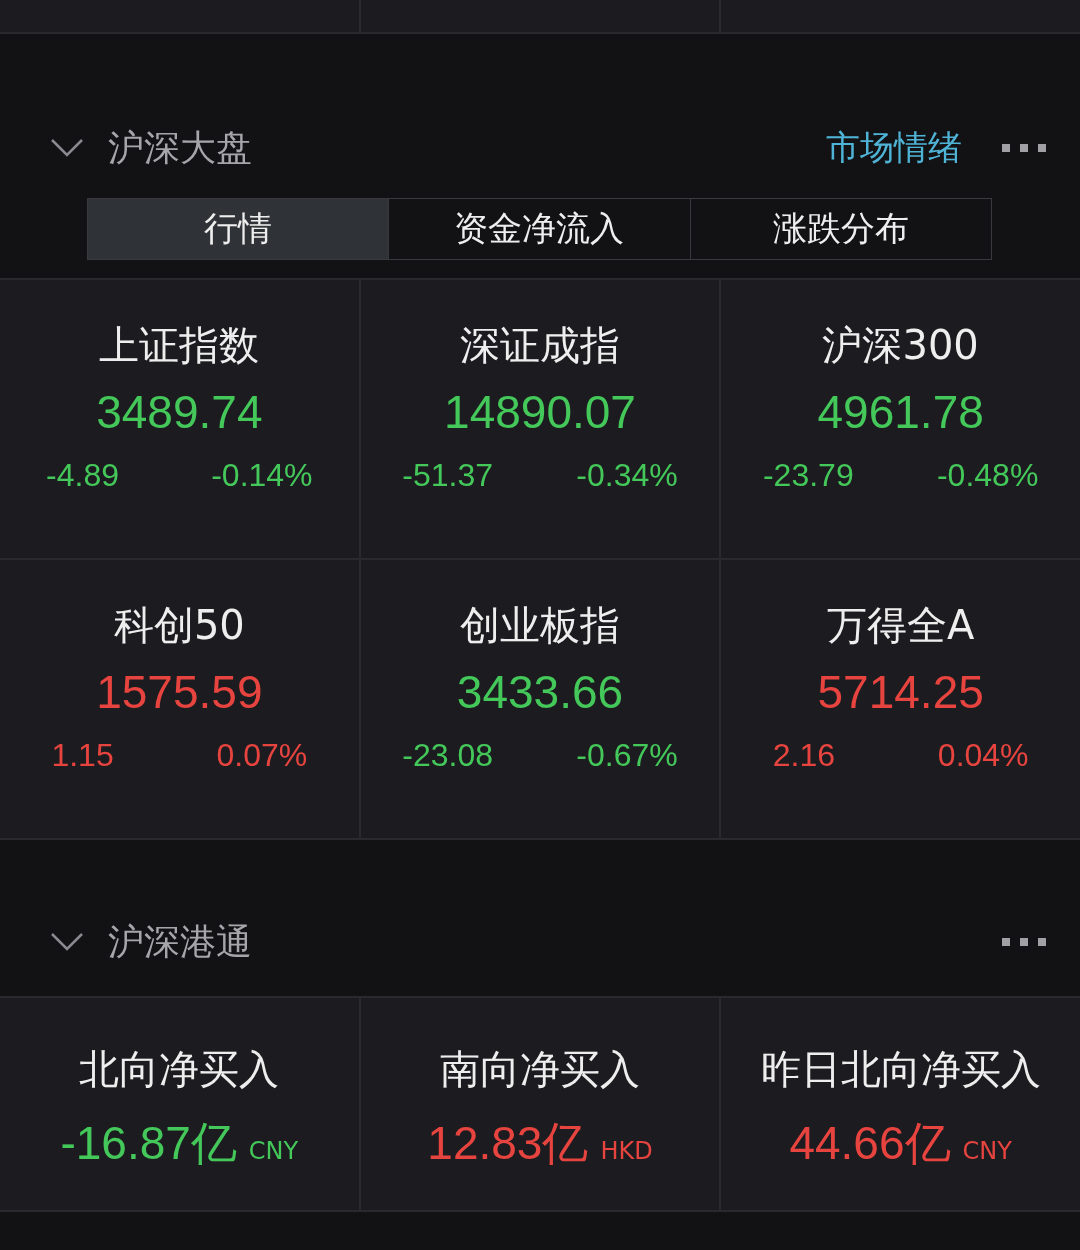 The image size is (1080, 1250). Describe the element at coordinates (626, 1151) in the screenshot. I see `currency-label: HKD` at that location.